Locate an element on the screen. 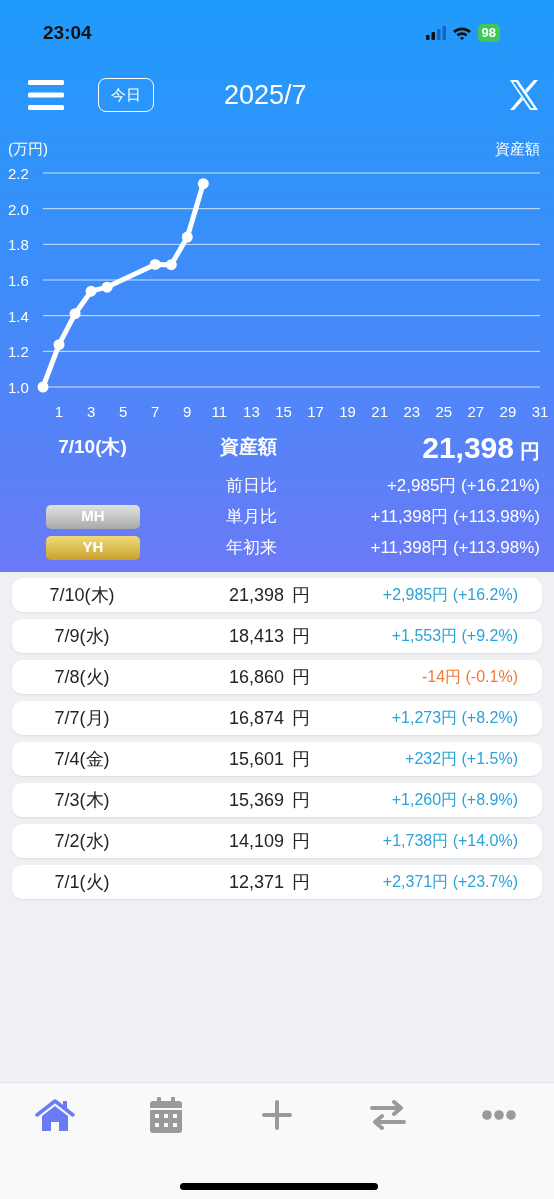 The height and width of the screenshot is (1199, 554). history-row: 7/1(火) 12,371 円 +2,371円 (+23.7%) is located at coordinates (277, 882).